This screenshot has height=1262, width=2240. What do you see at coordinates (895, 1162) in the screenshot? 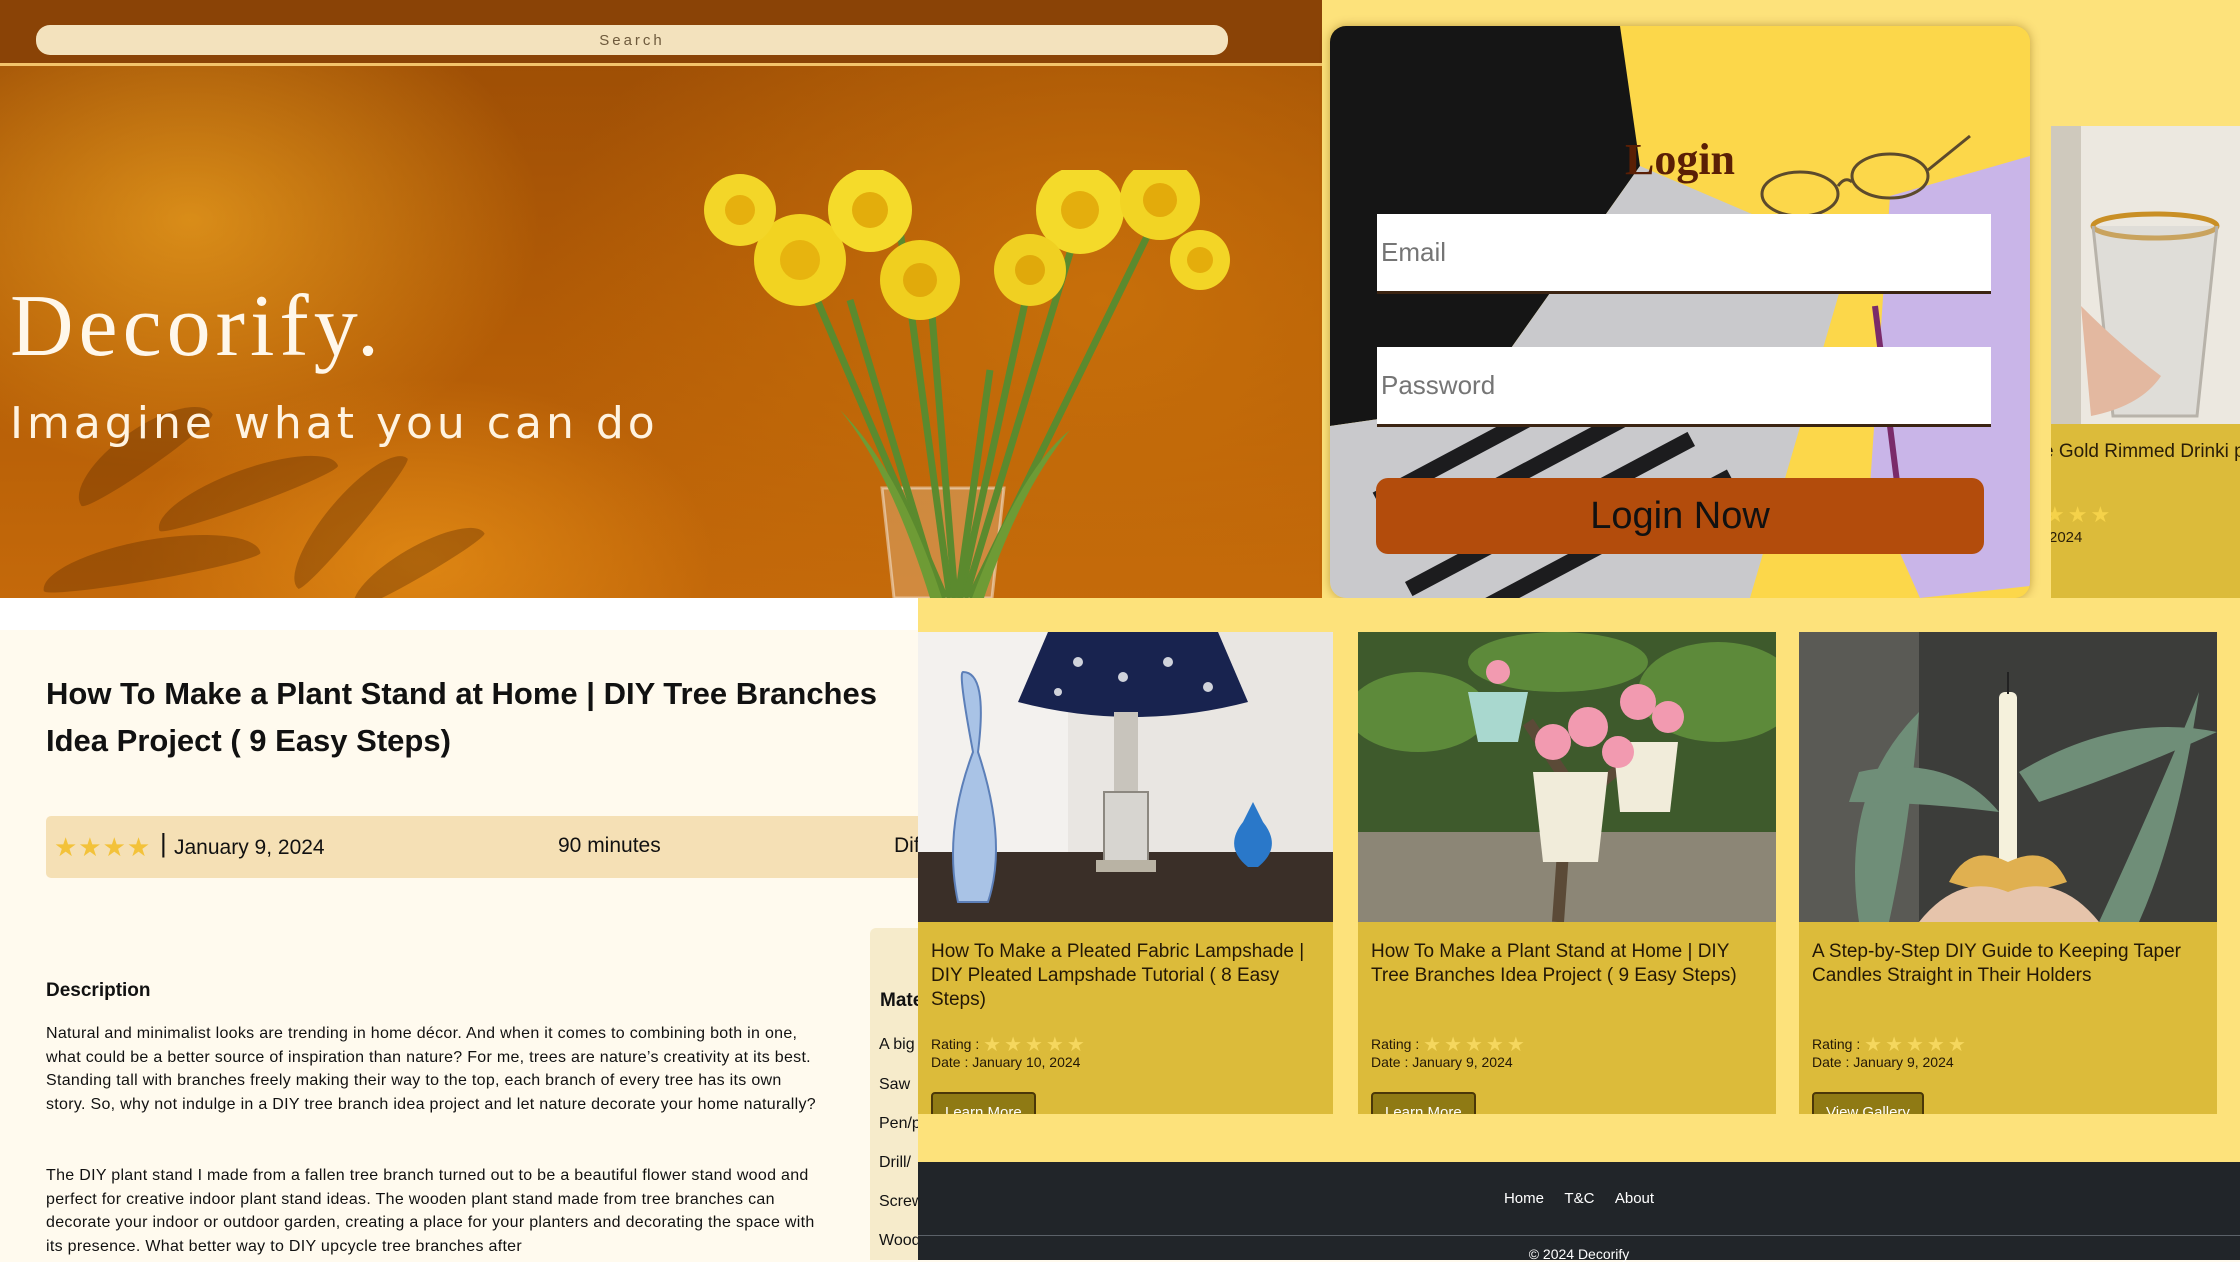
I see `material-item: Drill/` at bounding box center [895, 1162].